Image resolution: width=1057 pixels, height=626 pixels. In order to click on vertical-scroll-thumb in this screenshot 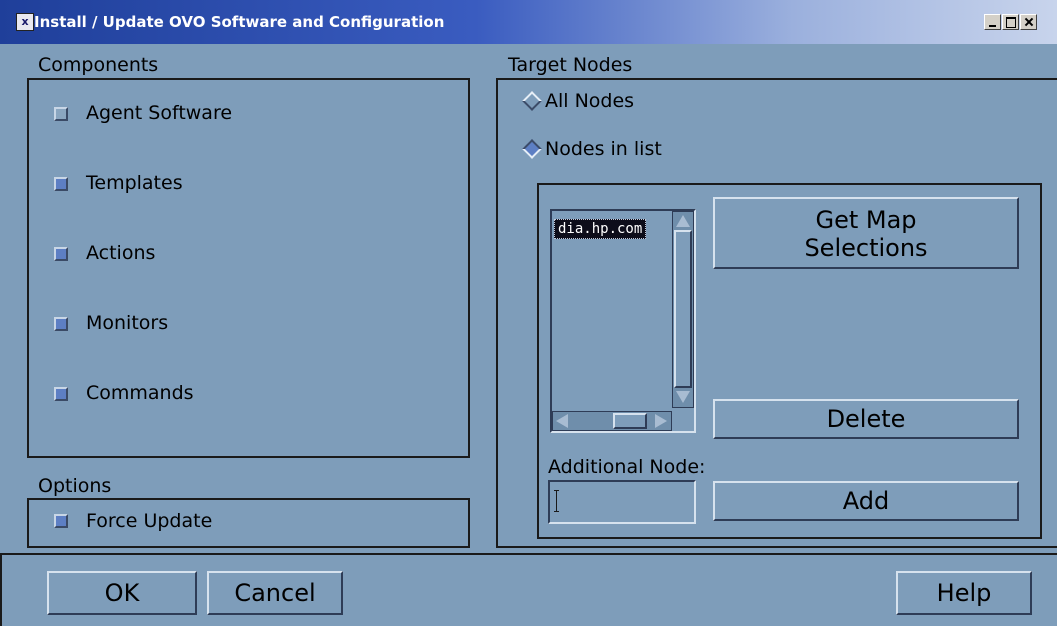, I will do `click(683, 309)`.